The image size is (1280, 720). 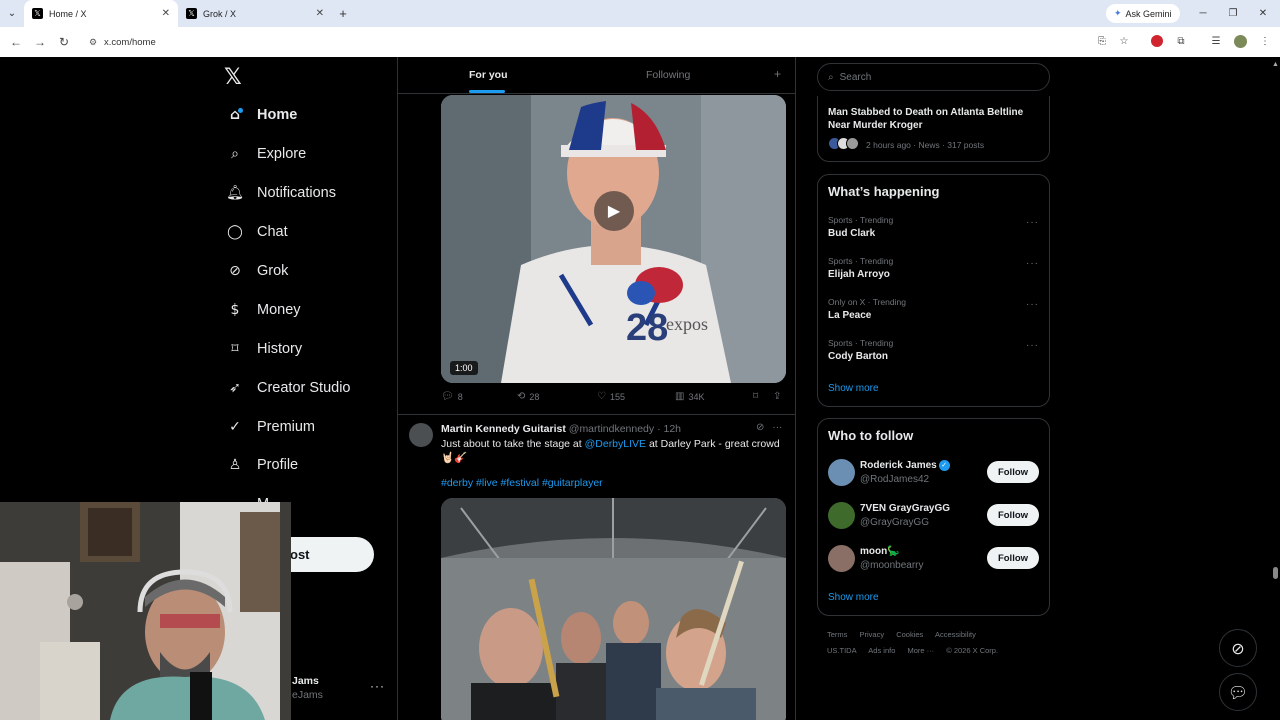 What do you see at coordinates (264, 349) in the screenshot?
I see `sidebar-item-history: ⌑ History` at bounding box center [264, 349].